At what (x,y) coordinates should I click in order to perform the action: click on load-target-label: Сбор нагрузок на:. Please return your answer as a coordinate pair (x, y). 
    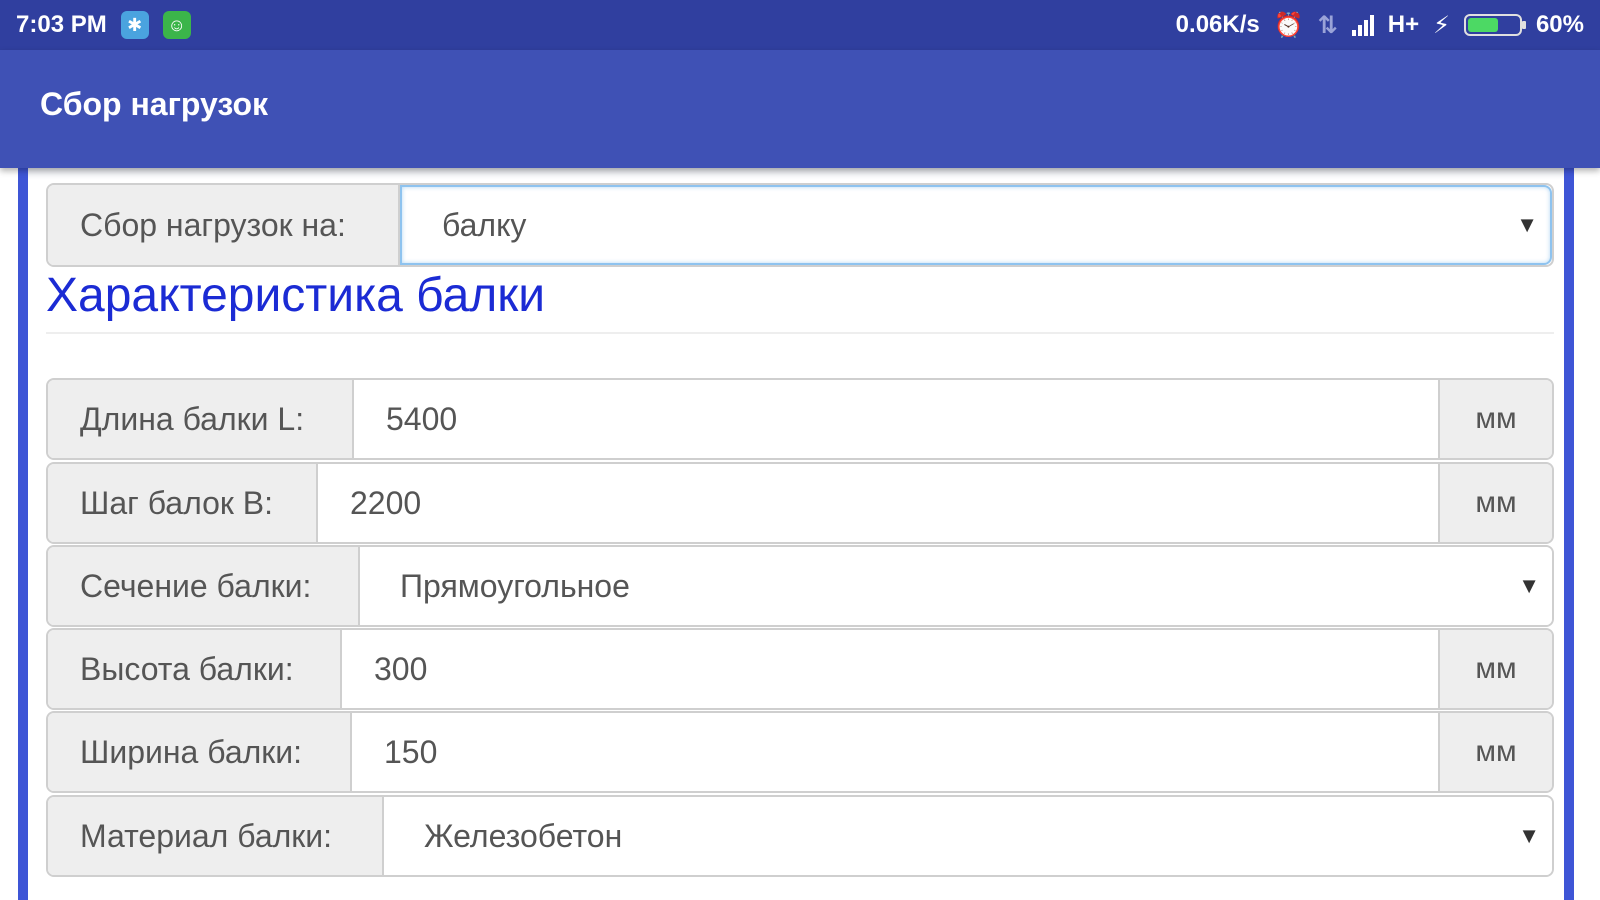
    Looking at the image, I should click on (224, 225).